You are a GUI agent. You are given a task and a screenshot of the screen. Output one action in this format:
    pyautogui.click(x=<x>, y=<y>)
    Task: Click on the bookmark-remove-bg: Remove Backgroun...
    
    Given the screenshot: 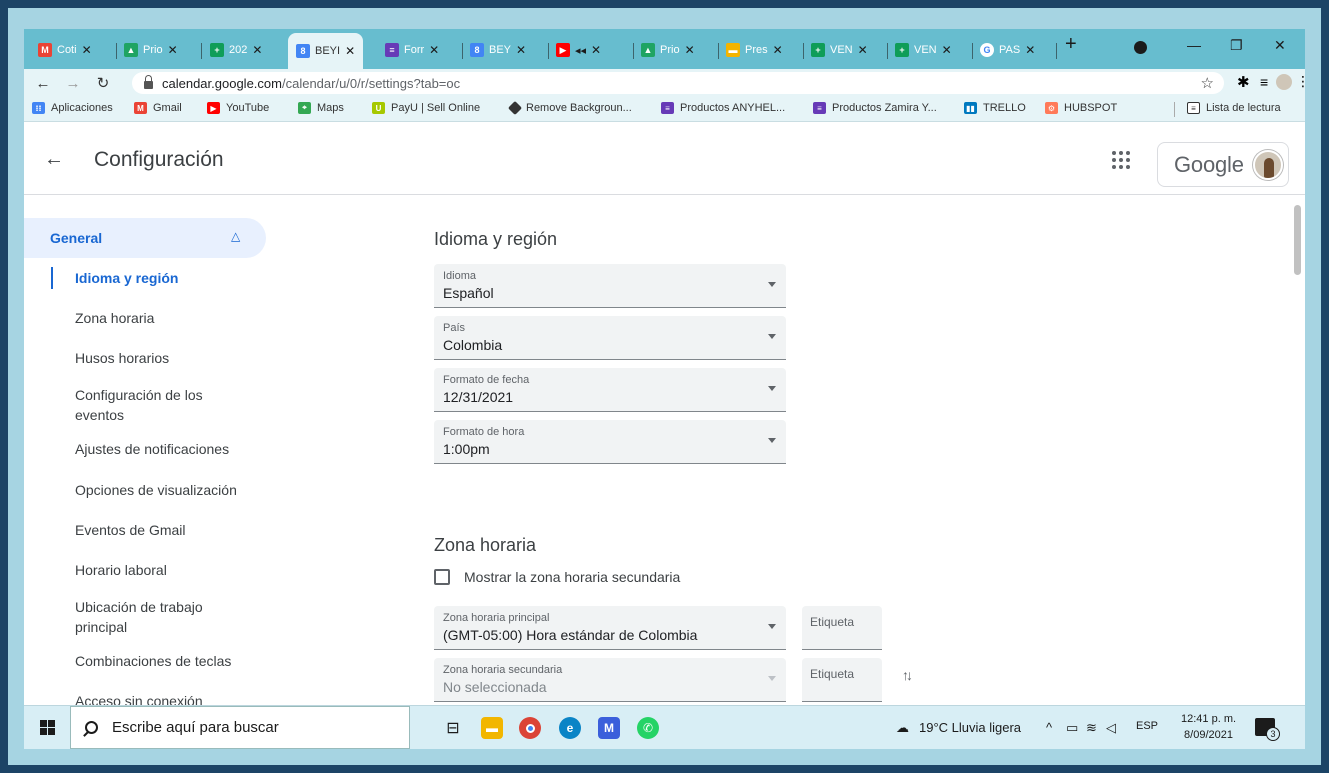 What is the action you would take?
    pyautogui.click(x=569, y=108)
    